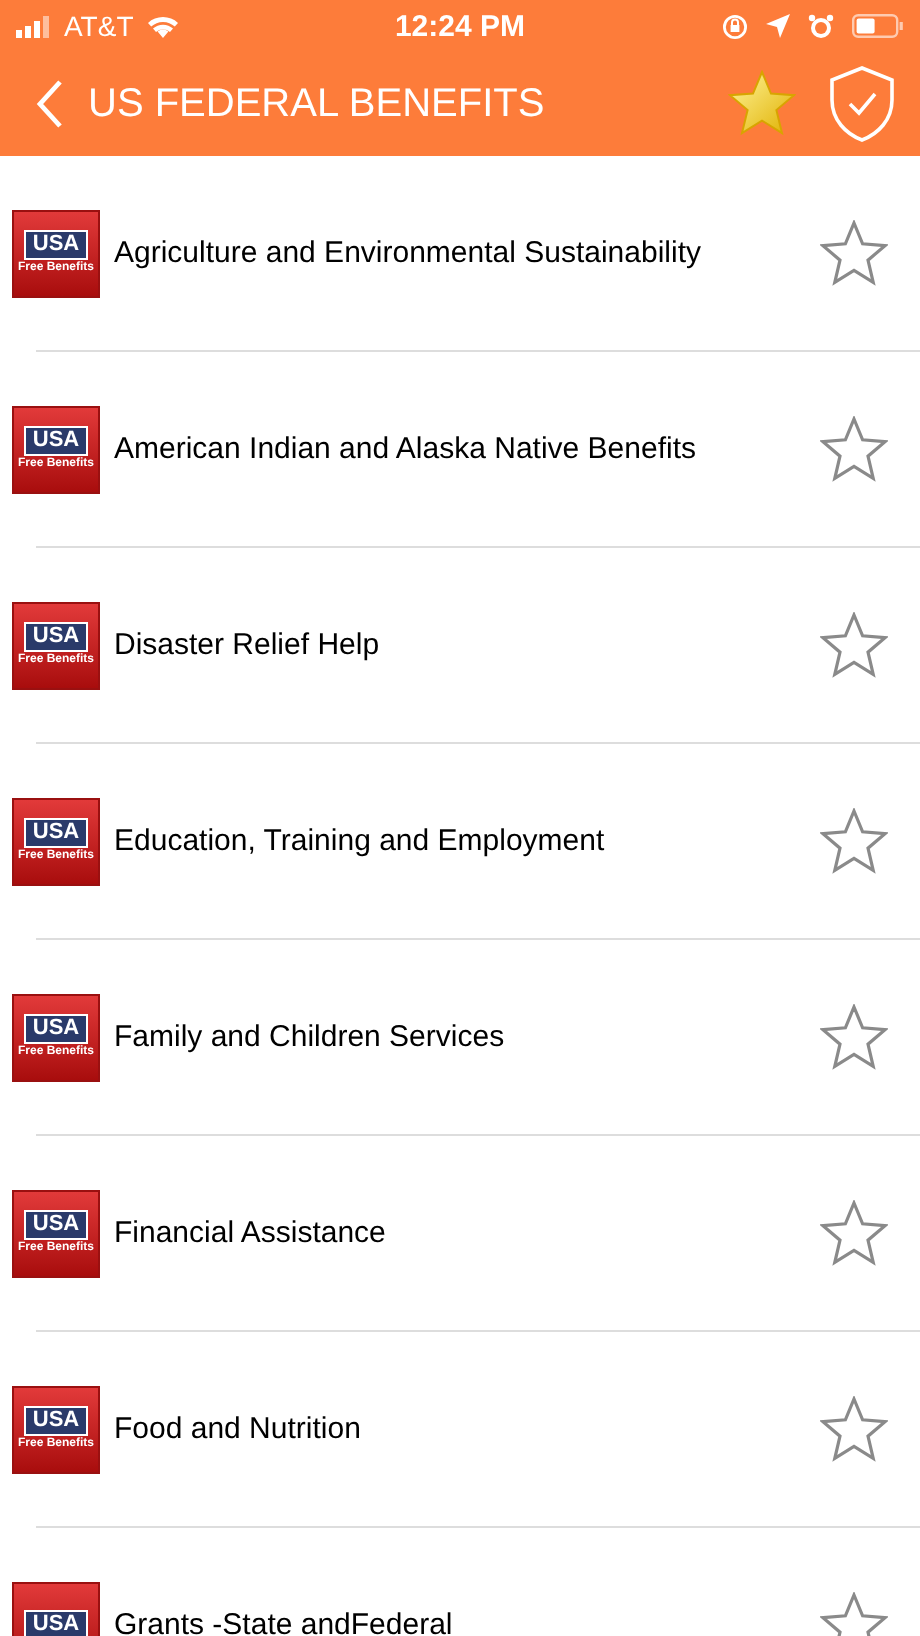 The height and width of the screenshot is (1636, 920). Describe the element at coordinates (467, 1037) in the screenshot. I see `category-label: Family and Children Services` at that location.